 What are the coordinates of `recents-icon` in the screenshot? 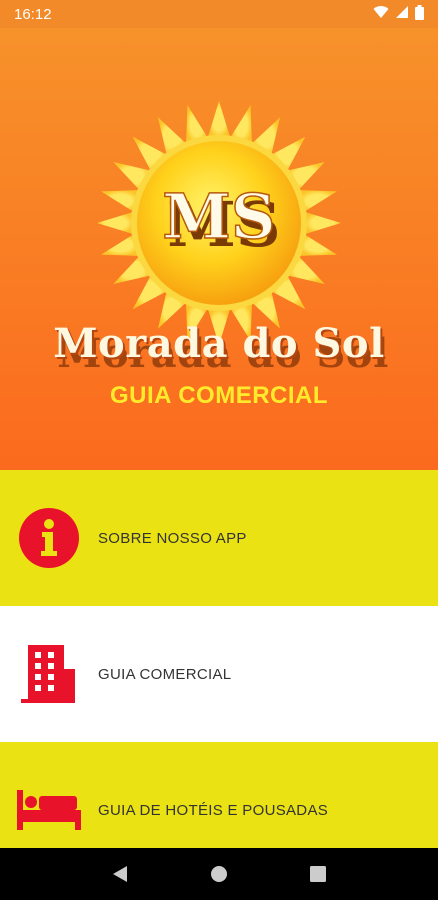 It's located at (318, 874).